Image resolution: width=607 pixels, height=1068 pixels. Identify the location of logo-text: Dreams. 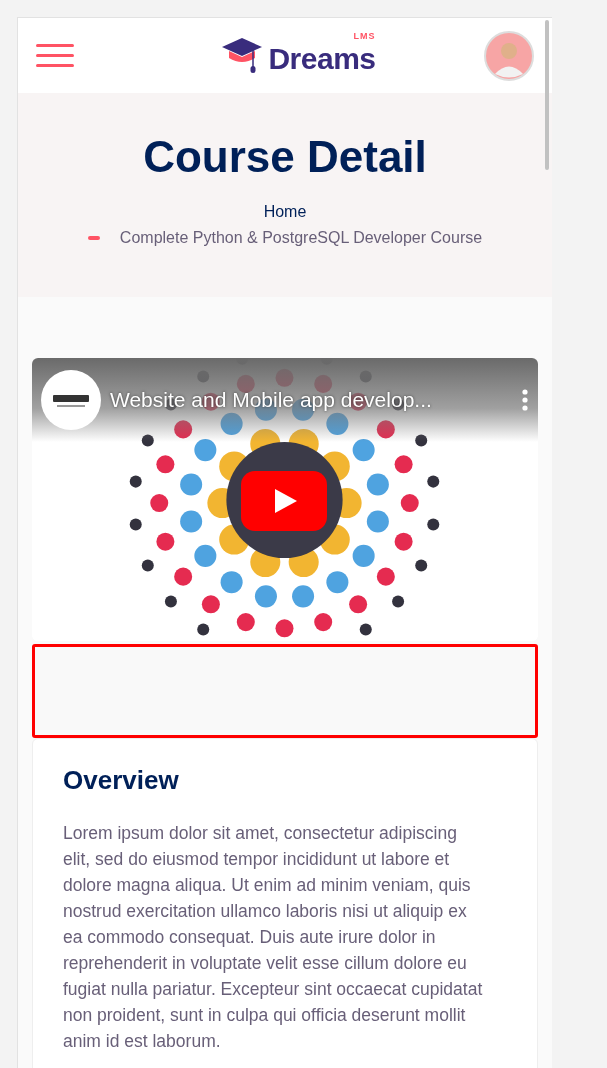
(322, 58).